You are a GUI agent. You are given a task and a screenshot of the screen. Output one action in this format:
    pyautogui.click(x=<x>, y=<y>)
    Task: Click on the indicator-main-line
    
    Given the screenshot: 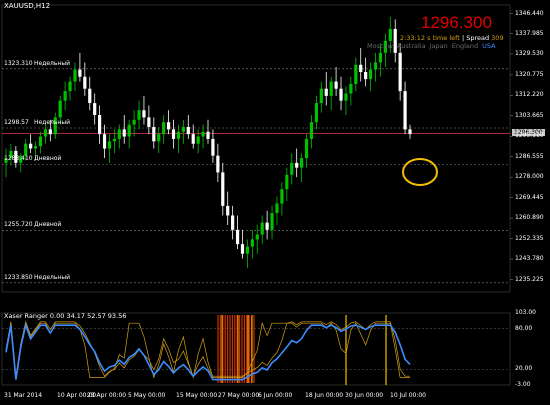 What is the action you would take?
    pyautogui.click(x=208, y=351)
    